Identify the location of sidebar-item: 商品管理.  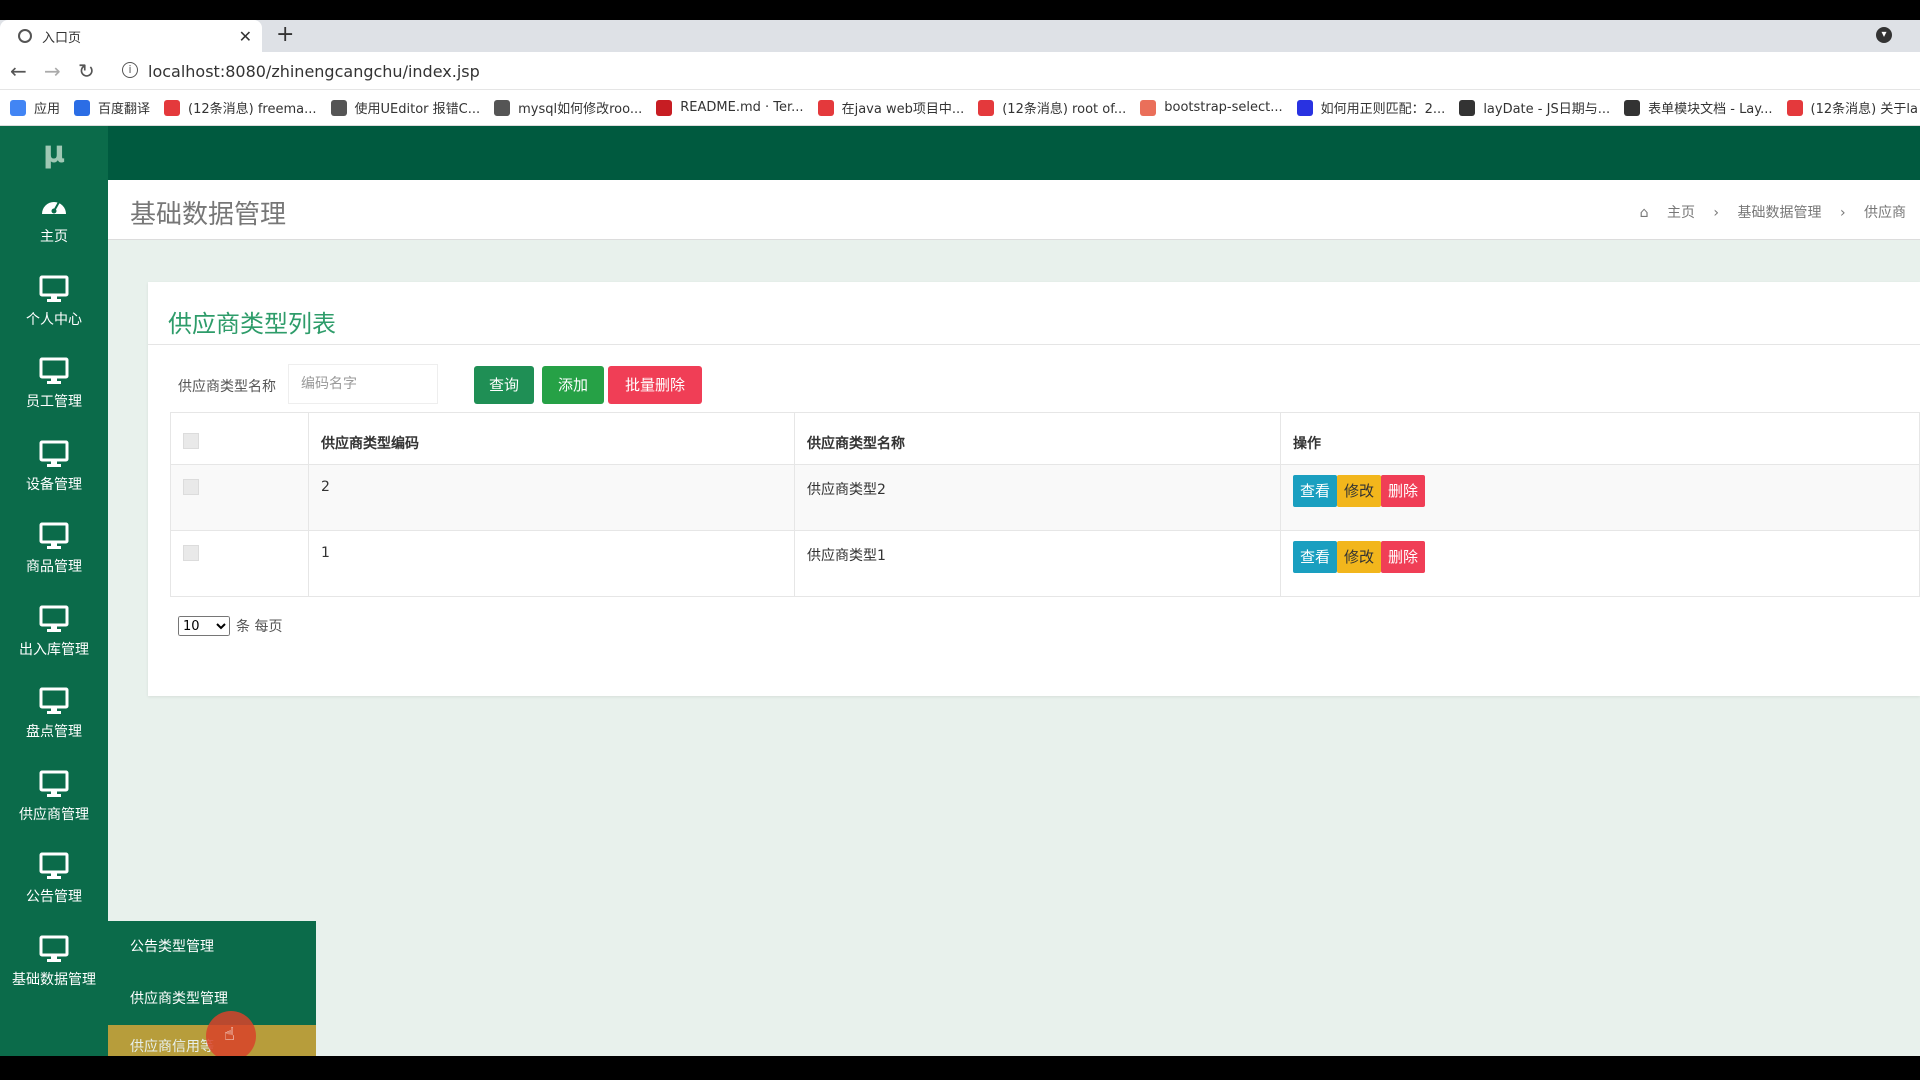
(54, 551).